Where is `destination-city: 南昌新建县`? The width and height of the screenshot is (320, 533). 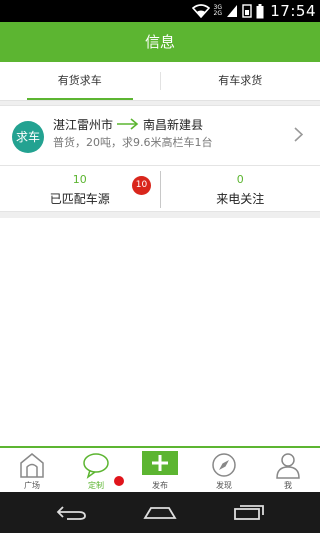
destination-city: 南昌新建县 is located at coordinates (173, 124).